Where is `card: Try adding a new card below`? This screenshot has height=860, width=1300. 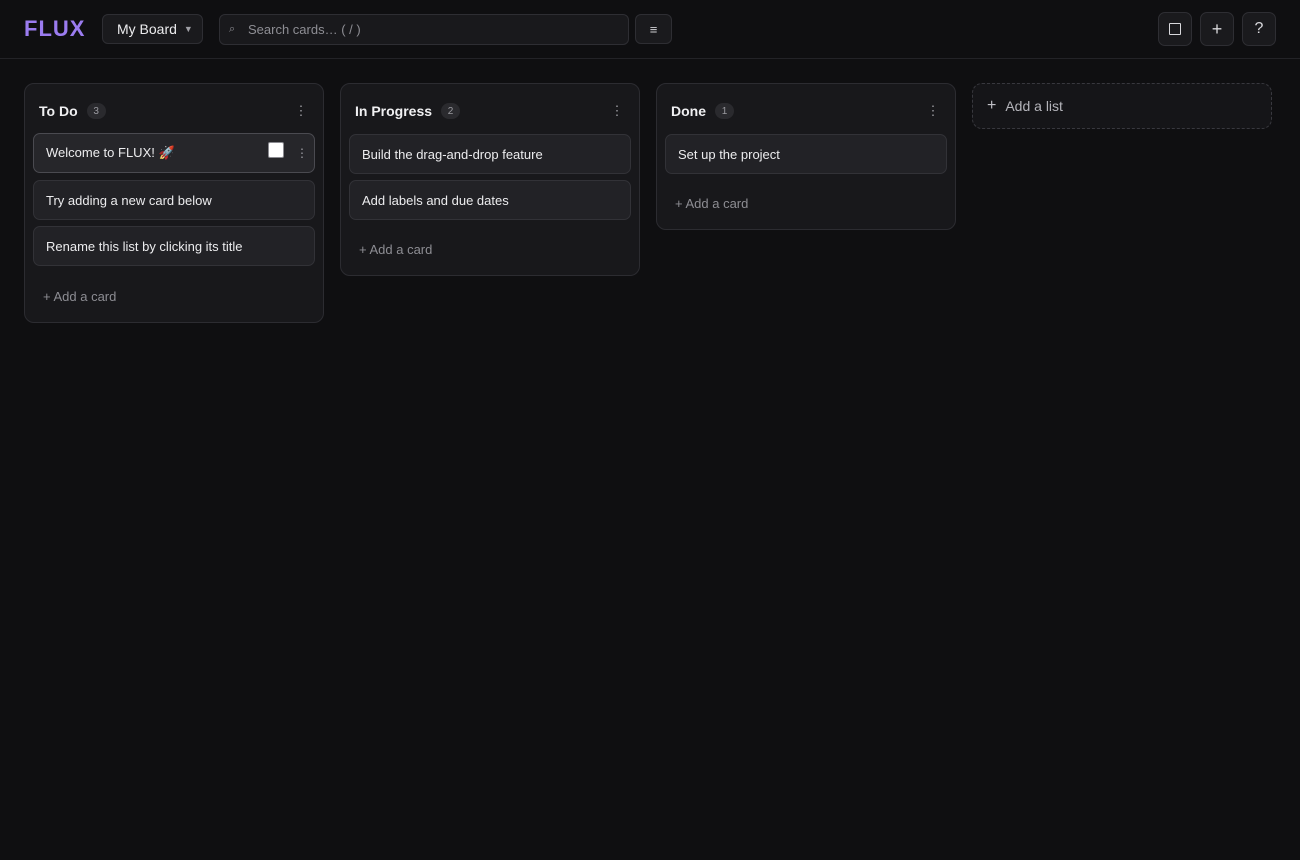
card: Try adding a new card below is located at coordinates (174, 200).